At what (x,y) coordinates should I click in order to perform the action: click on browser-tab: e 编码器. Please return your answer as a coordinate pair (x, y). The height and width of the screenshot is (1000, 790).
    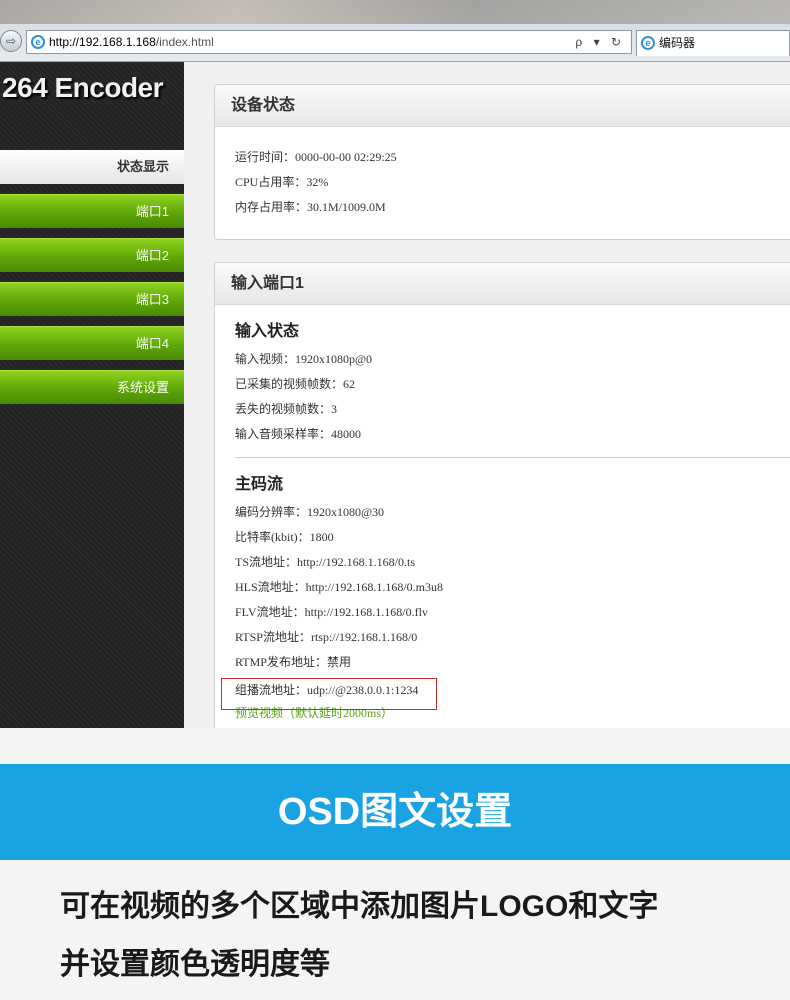
    Looking at the image, I should click on (713, 43).